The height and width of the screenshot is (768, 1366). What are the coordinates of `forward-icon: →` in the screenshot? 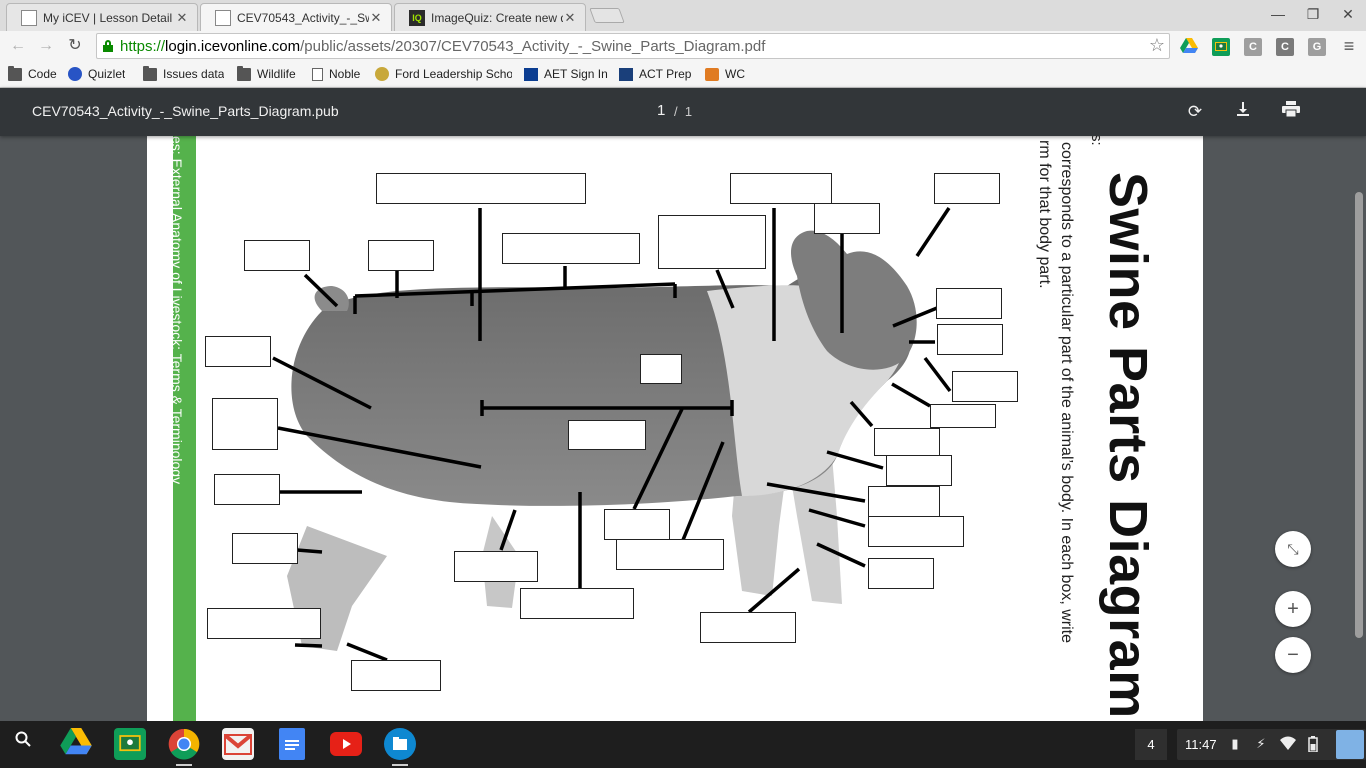 It's located at (46, 46).